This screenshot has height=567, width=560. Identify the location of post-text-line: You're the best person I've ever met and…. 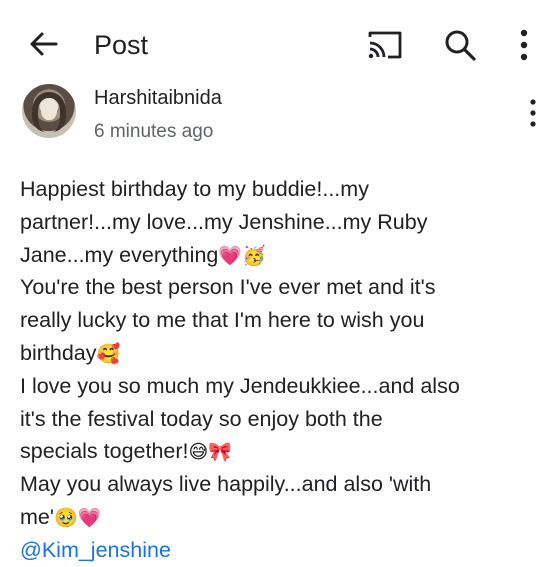
(228, 287).